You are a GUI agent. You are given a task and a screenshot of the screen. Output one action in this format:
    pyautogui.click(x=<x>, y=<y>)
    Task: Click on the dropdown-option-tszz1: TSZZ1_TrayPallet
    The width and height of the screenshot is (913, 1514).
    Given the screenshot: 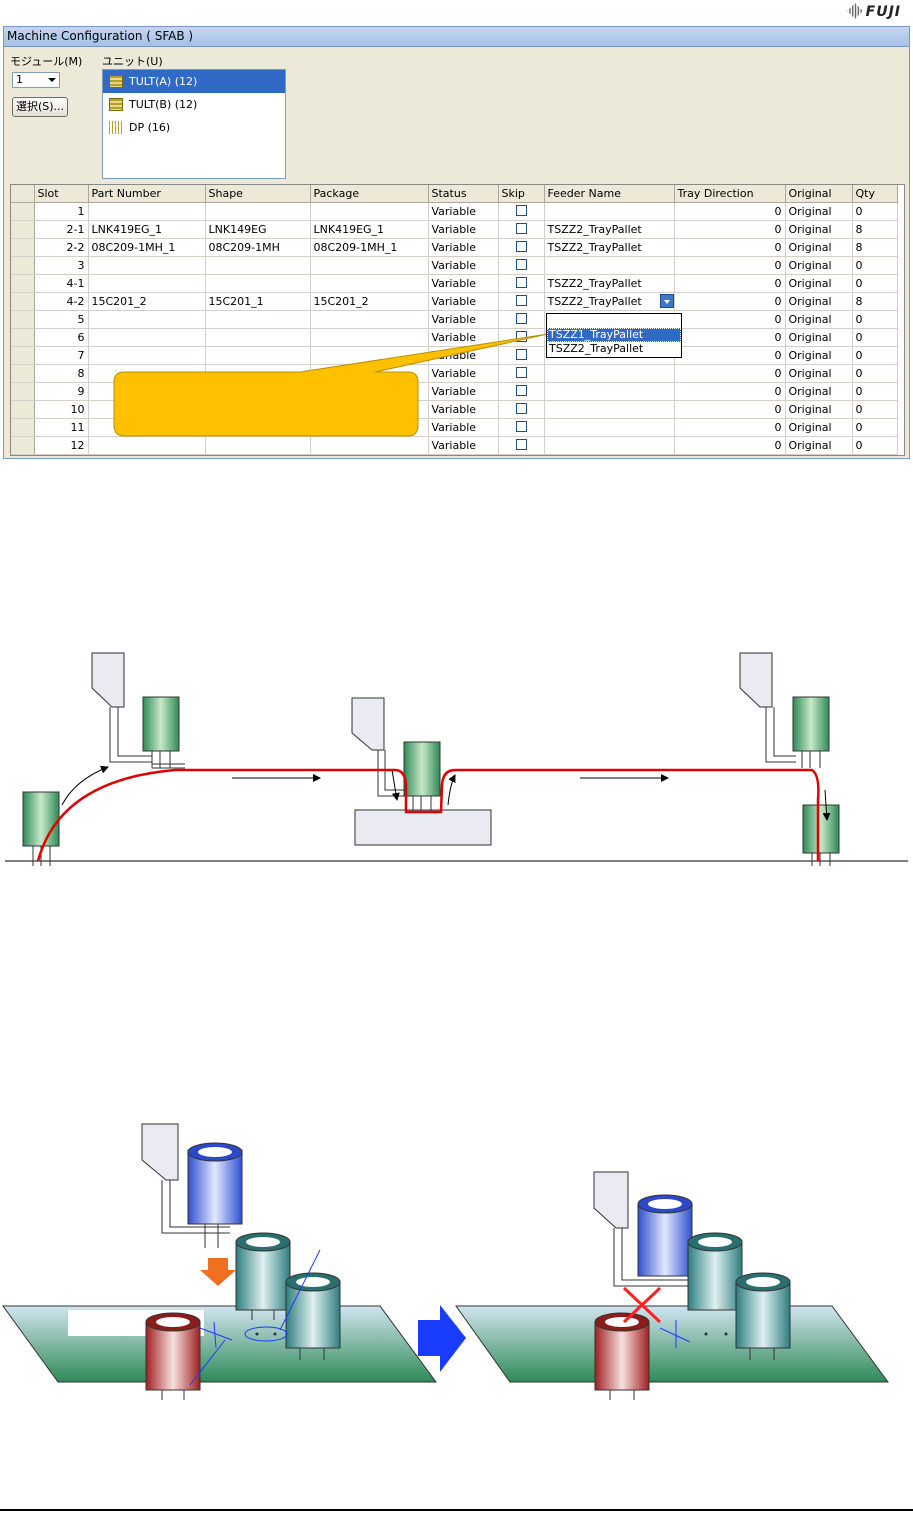 What is the action you would take?
    pyautogui.click(x=614, y=335)
    